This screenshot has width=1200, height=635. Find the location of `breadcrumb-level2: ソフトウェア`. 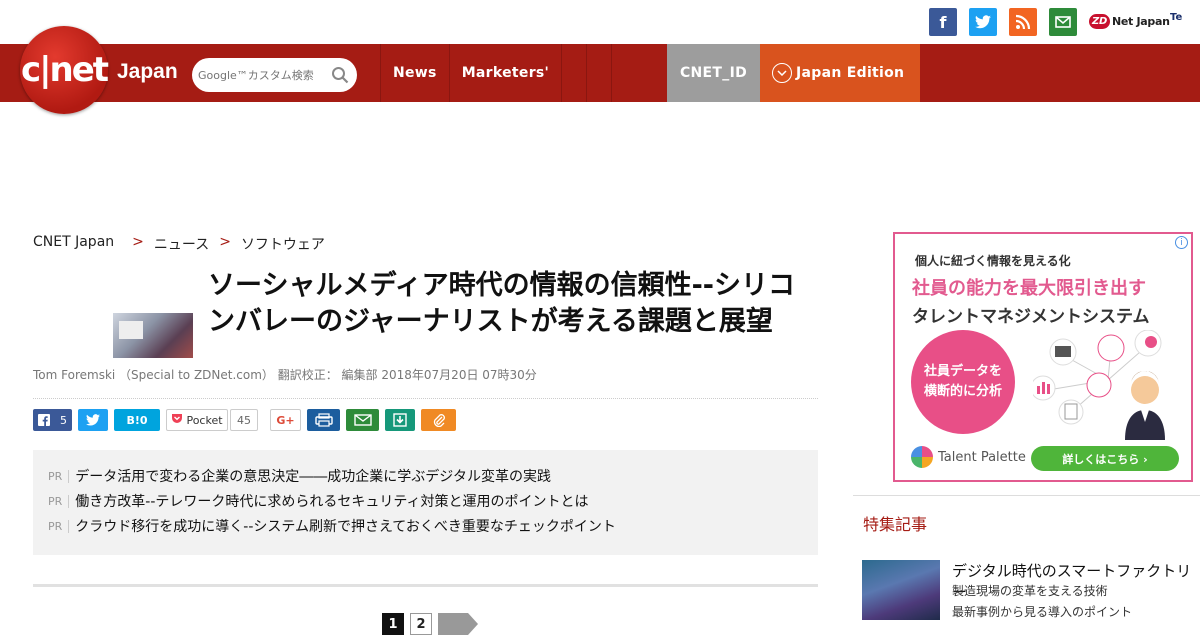

breadcrumb-level2: ソフトウェア is located at coordinates (283, 244).